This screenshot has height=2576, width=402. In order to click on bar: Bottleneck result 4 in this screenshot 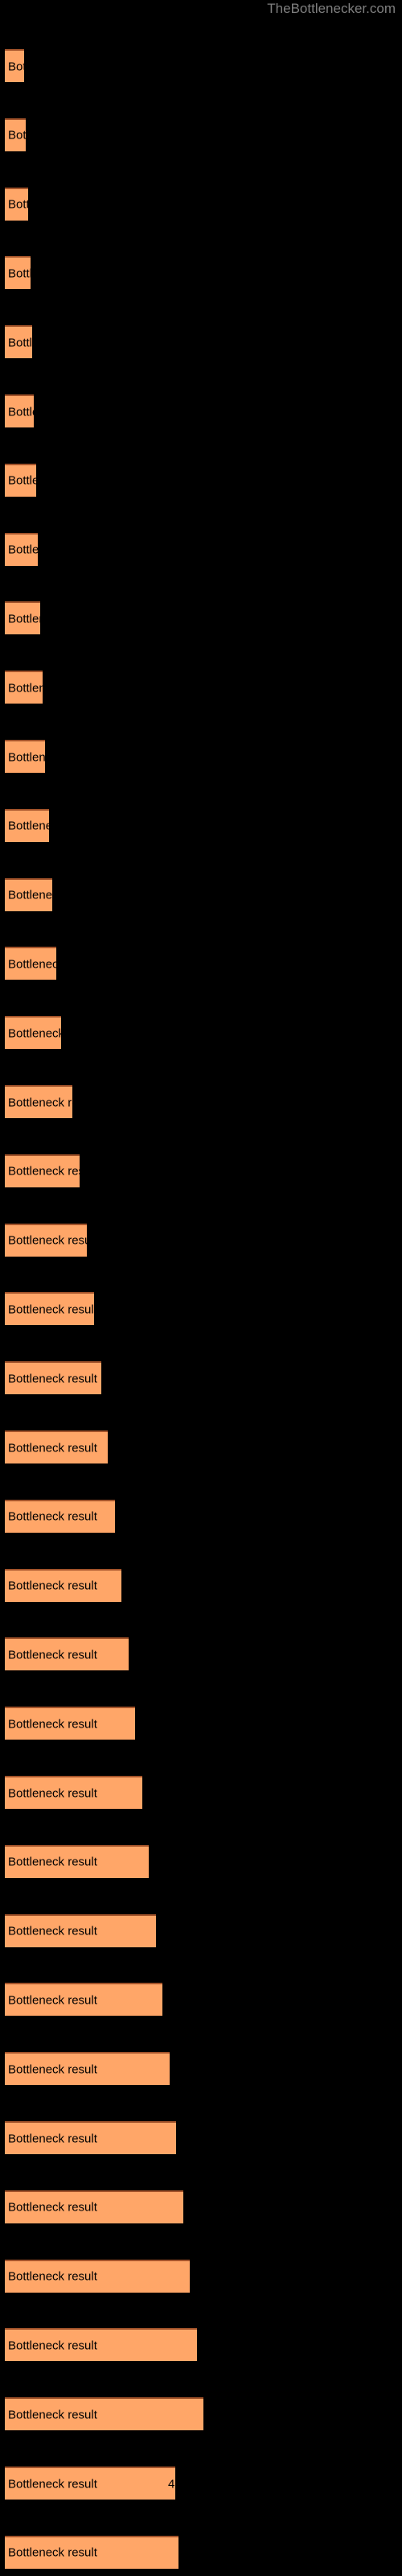, I will do `click(90, 2483)`.